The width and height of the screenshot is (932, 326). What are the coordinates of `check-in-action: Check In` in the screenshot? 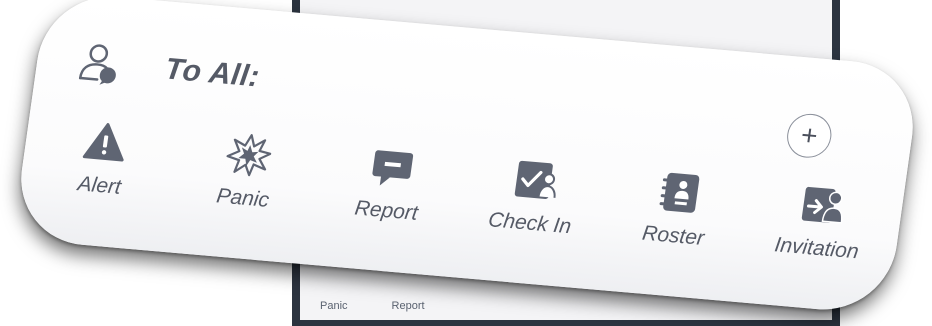 It's located at (533, 197).